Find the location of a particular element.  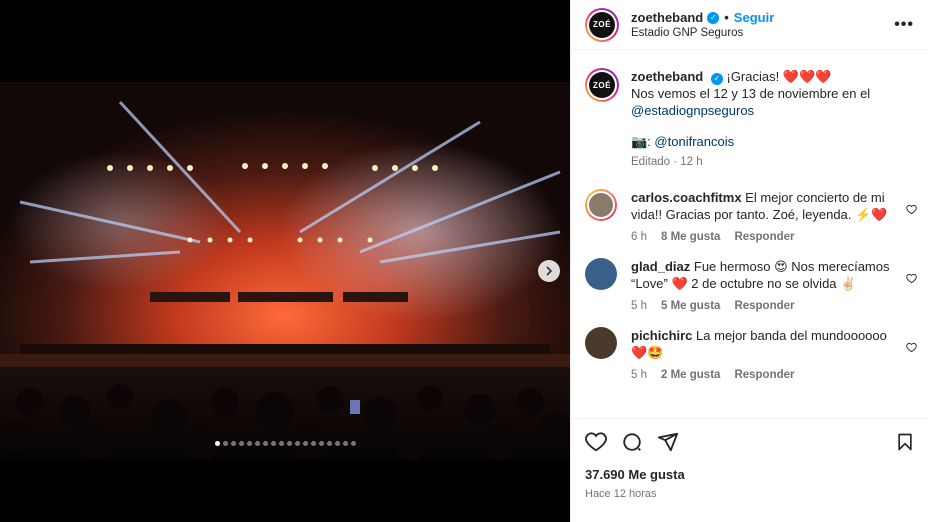

share-icon is located at coordinates (668, 442).